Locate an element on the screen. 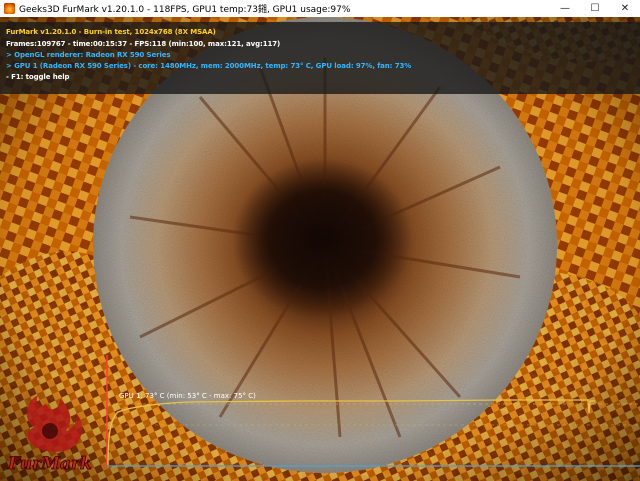  maximize-button: ☐ is located at coordinates (595, 8).